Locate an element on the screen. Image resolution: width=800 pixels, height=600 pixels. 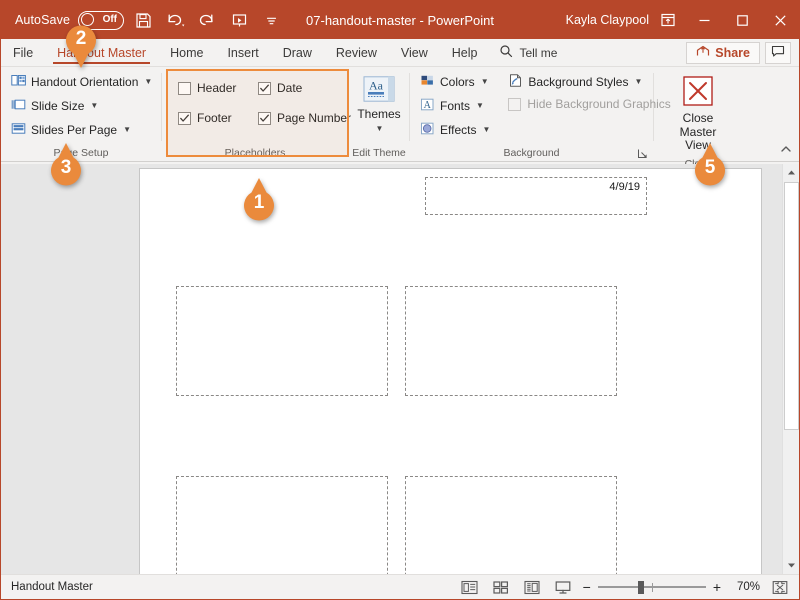
tab-home: Home is located at coordinates (186, 52).